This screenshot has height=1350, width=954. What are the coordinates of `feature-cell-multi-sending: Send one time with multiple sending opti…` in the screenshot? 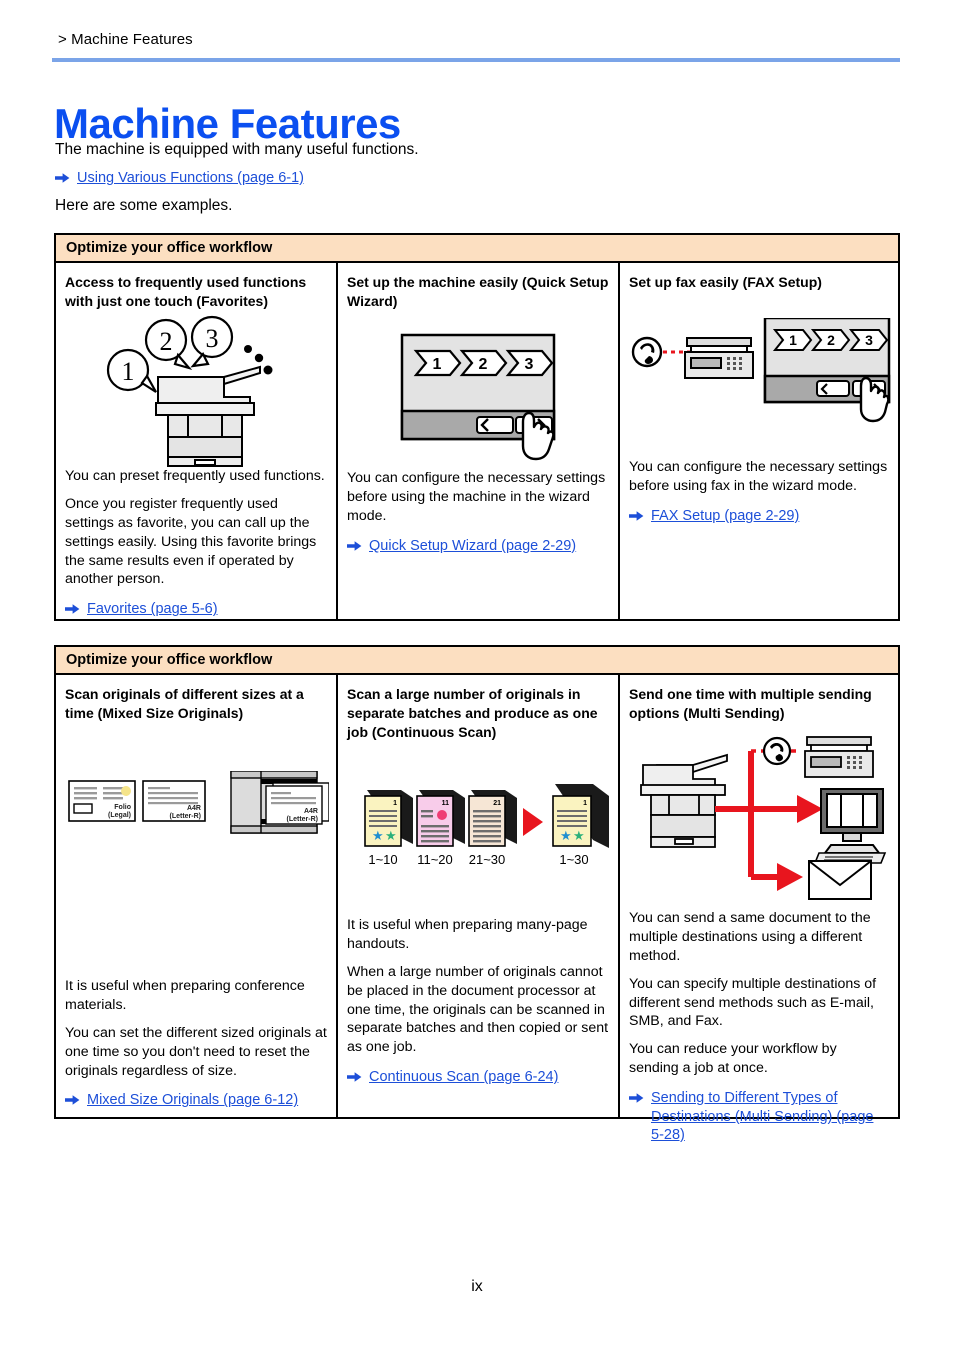 It's located at (759, 909).